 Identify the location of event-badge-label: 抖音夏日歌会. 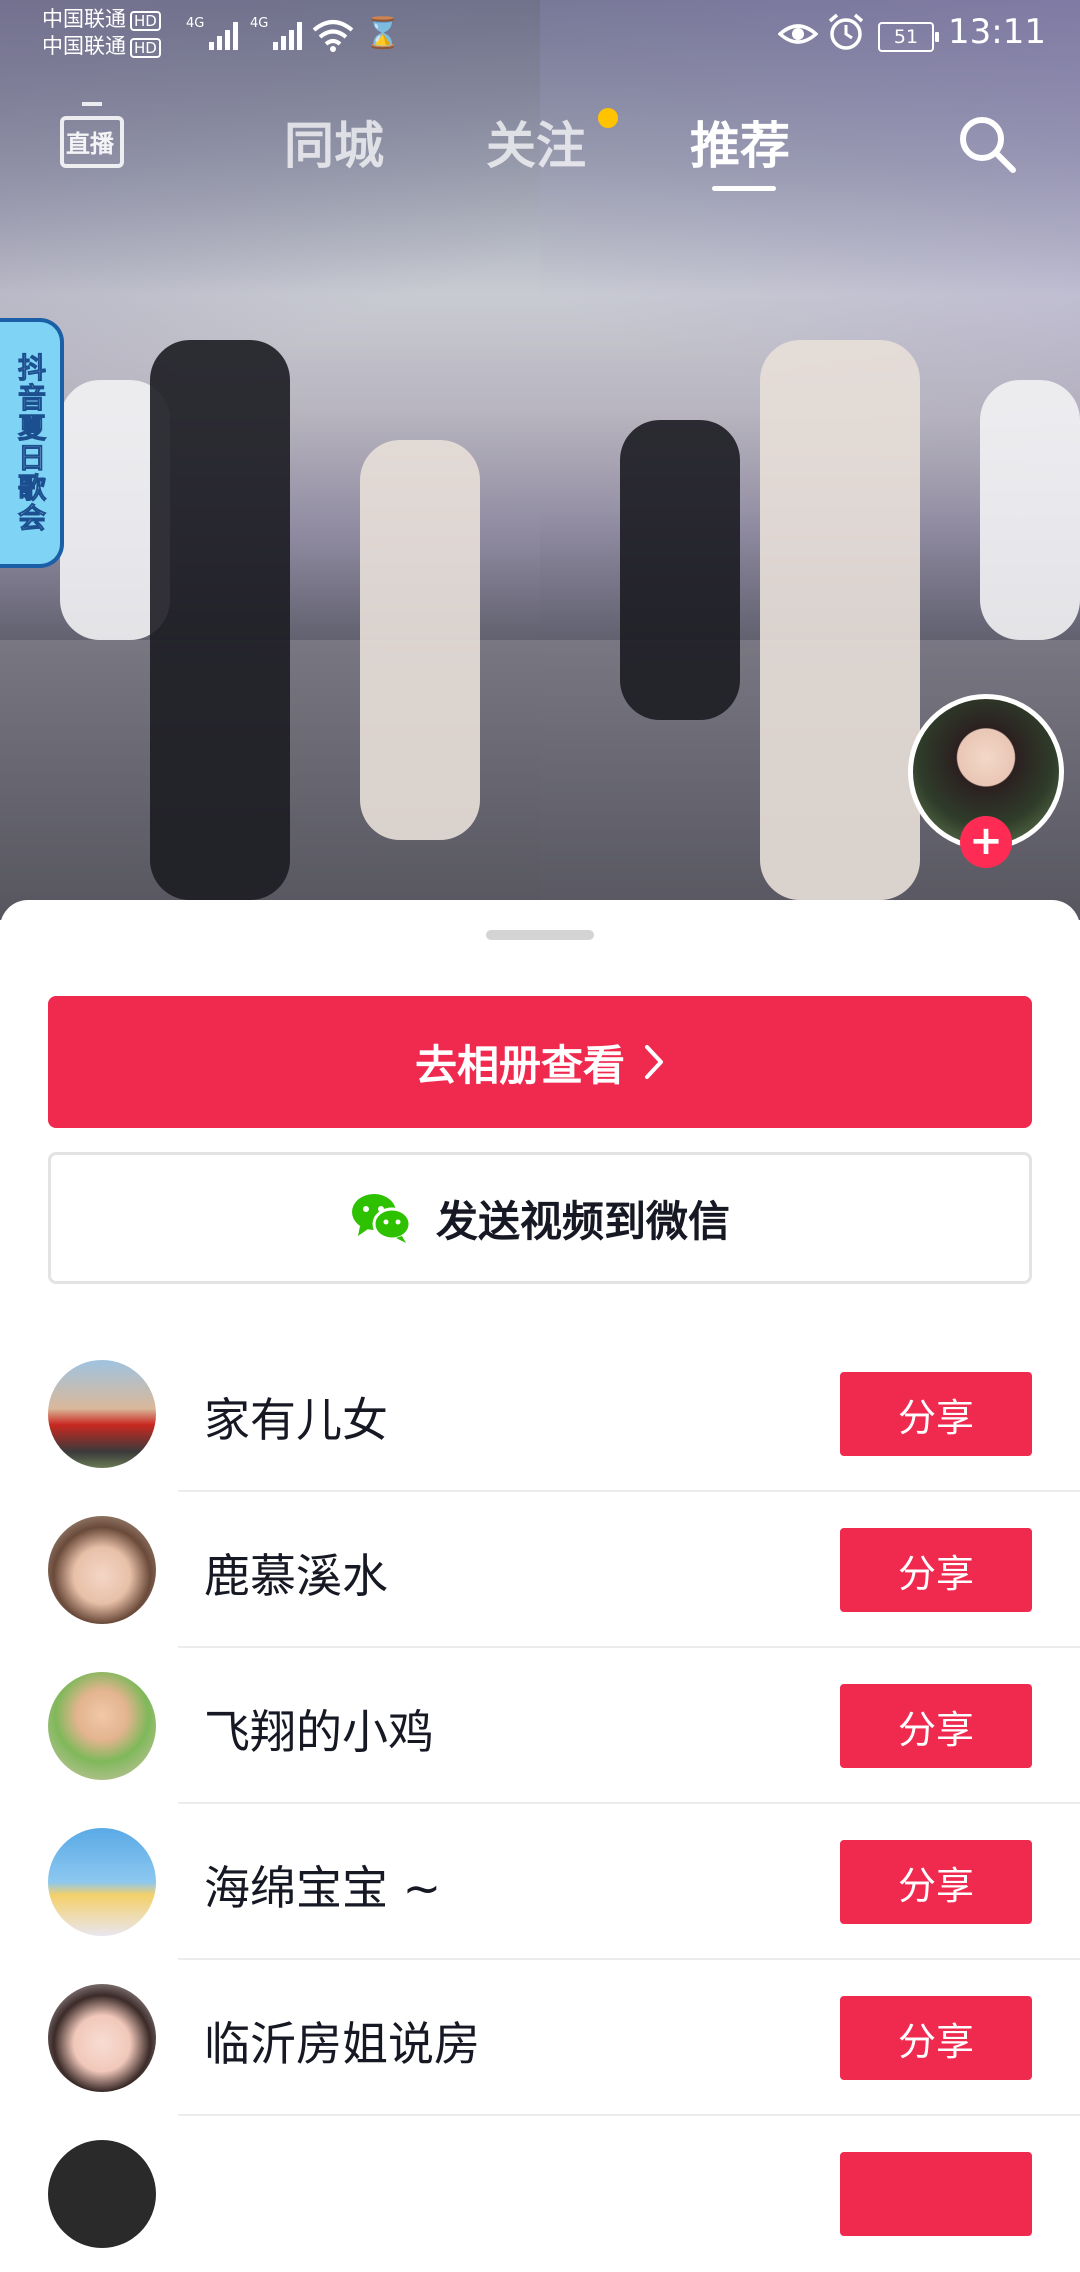
(31, 443).